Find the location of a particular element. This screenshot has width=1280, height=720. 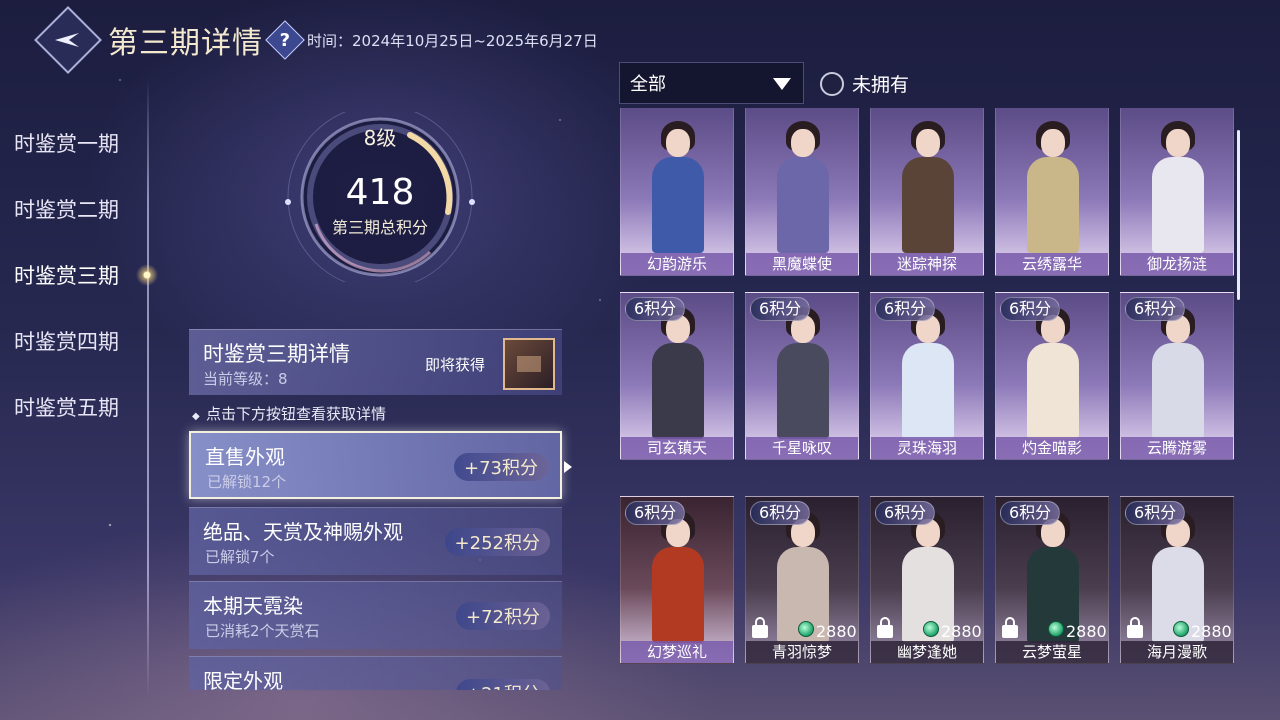

outfit-card: 6积分云腾游雾 is located at coordinates (1177, 376).